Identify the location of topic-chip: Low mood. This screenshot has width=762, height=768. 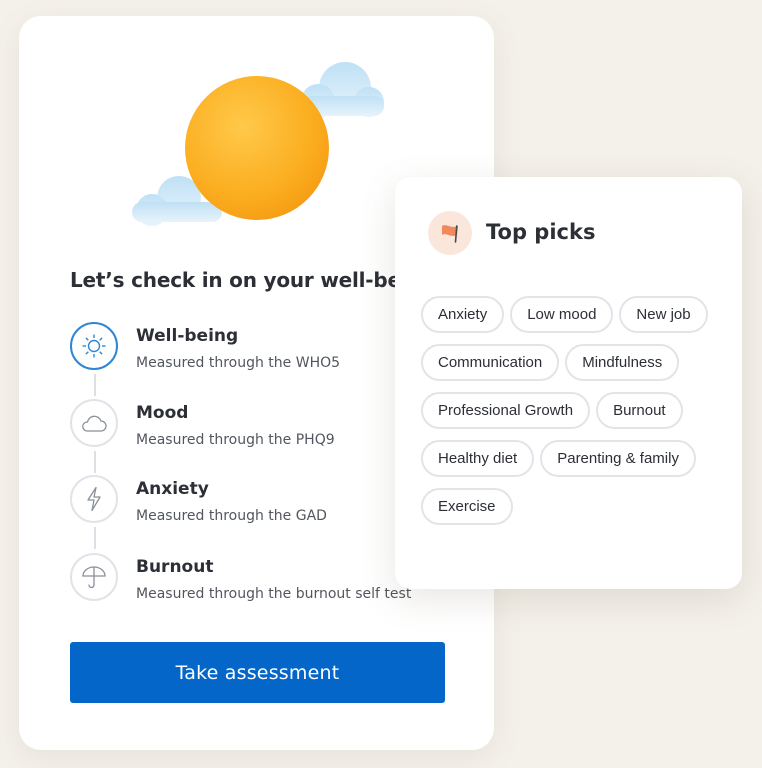
(562, 314).